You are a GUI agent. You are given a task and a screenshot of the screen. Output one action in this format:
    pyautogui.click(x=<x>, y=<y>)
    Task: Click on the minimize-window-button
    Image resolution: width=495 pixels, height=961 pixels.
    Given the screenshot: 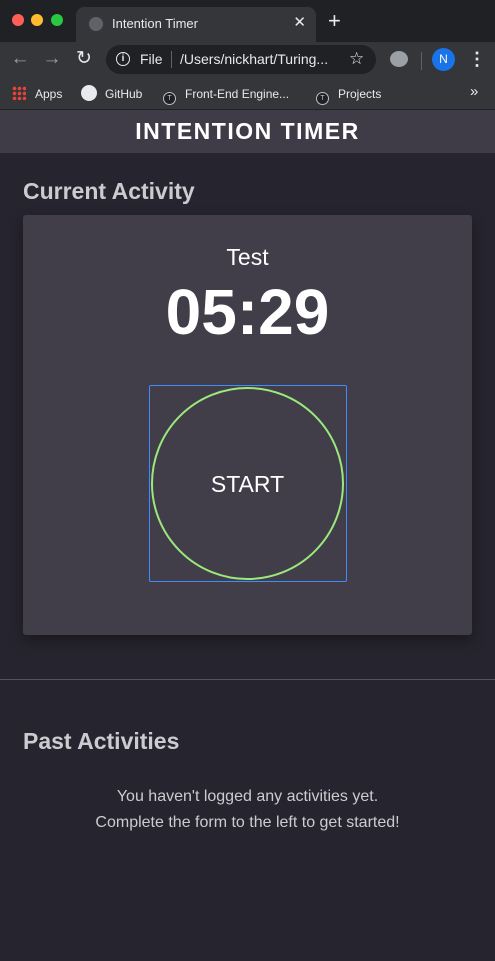 What is the action you would take?
    pyautogui.click(x=37, y=20)
    